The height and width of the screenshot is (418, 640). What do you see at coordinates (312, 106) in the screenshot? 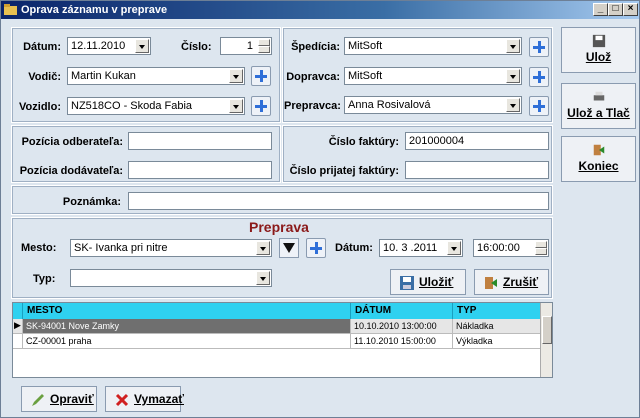
I see `prepravca-label: Prepravca:` at bounding box center [312, 106].